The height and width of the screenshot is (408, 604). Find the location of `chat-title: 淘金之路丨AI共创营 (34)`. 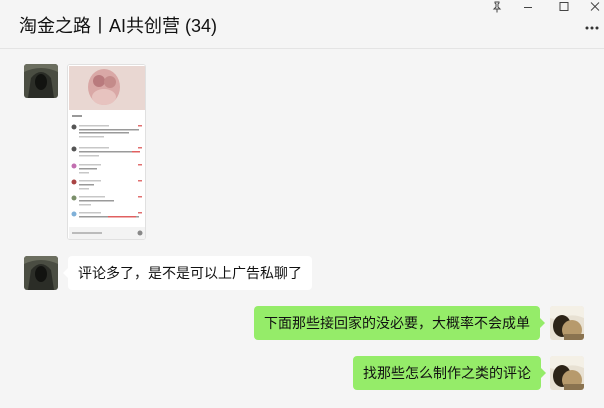

chat-title: 淘金之路丨AI共创营 (34) is located at coordinates (118, 26).